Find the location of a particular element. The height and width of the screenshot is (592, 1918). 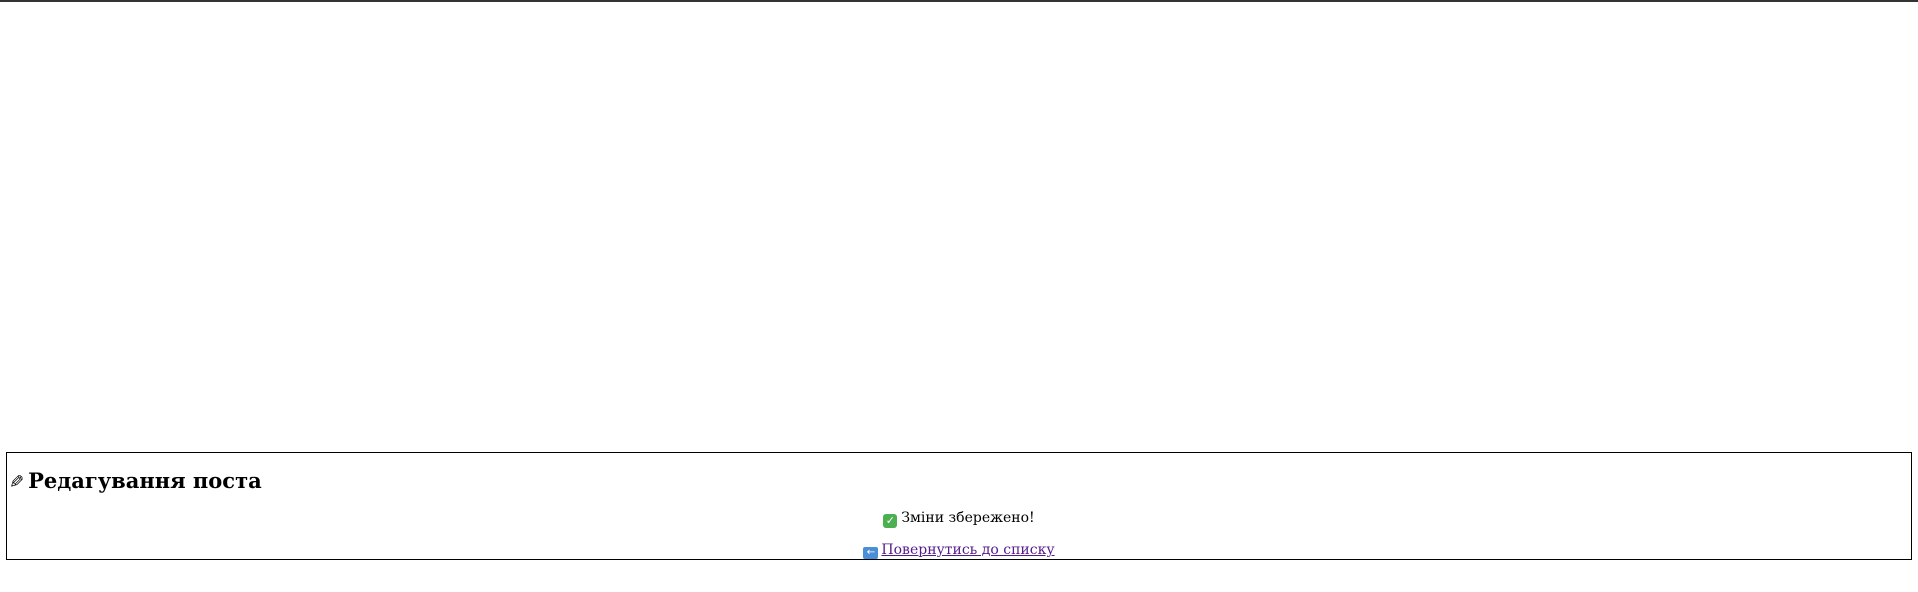

page-title-text: Редагування поста is located at coordinates (145, 480).